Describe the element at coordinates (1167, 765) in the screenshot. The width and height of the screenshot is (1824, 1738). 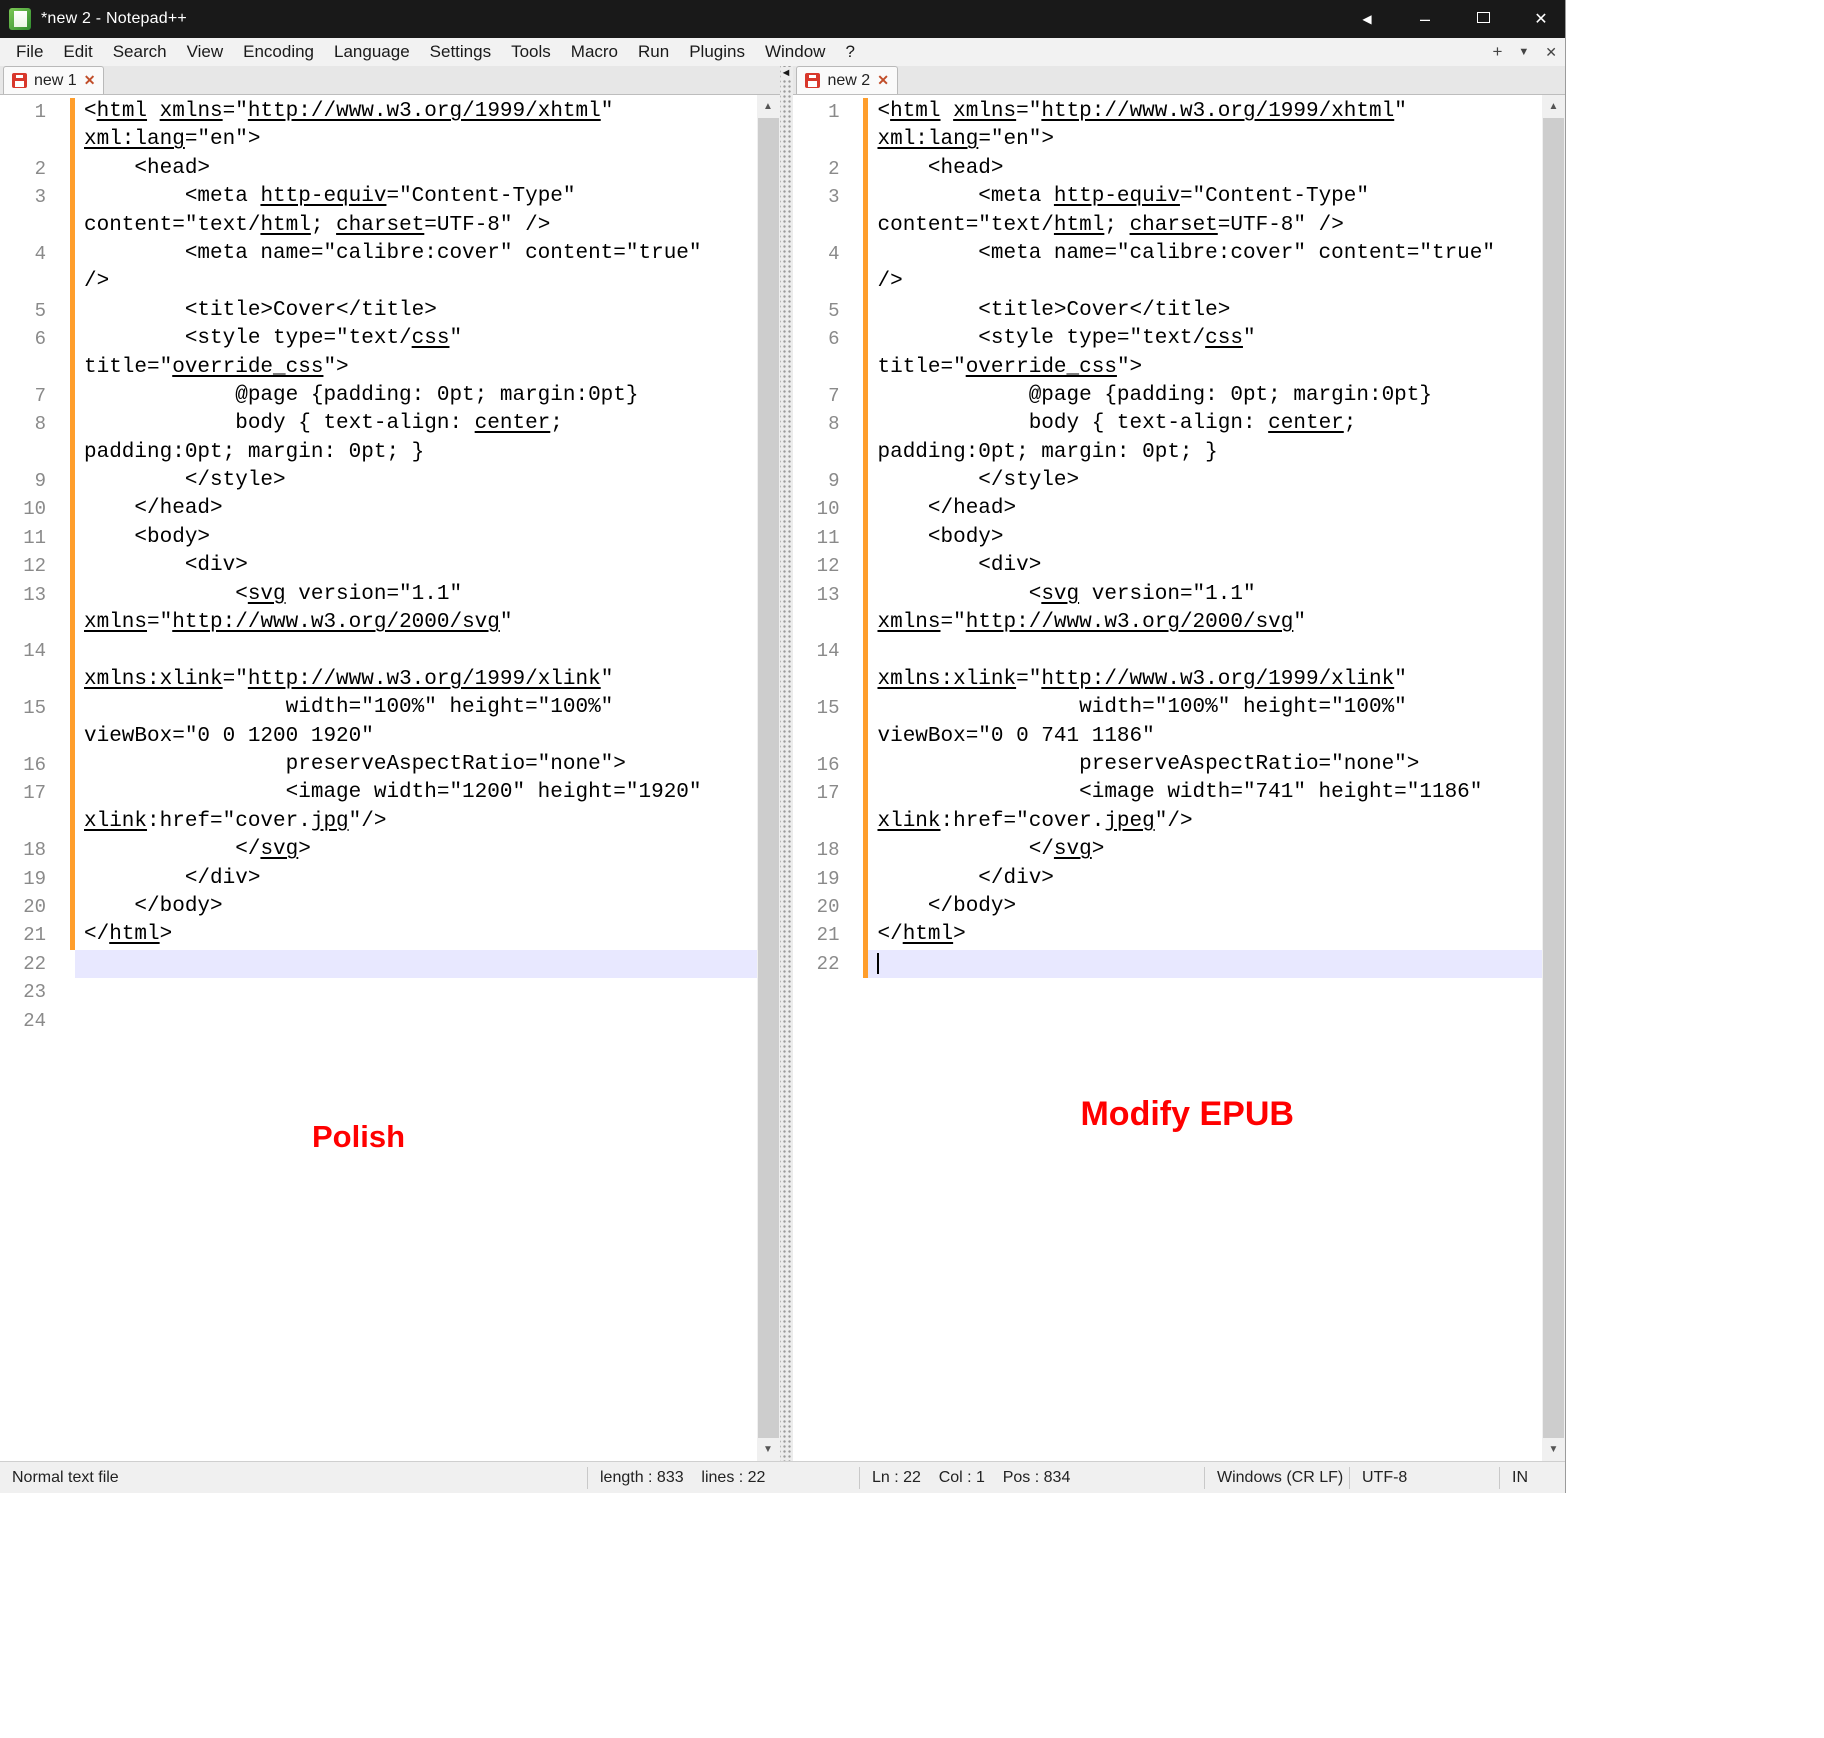
I see `code-row: 16 preserveAspectRatio="none">` at that location.